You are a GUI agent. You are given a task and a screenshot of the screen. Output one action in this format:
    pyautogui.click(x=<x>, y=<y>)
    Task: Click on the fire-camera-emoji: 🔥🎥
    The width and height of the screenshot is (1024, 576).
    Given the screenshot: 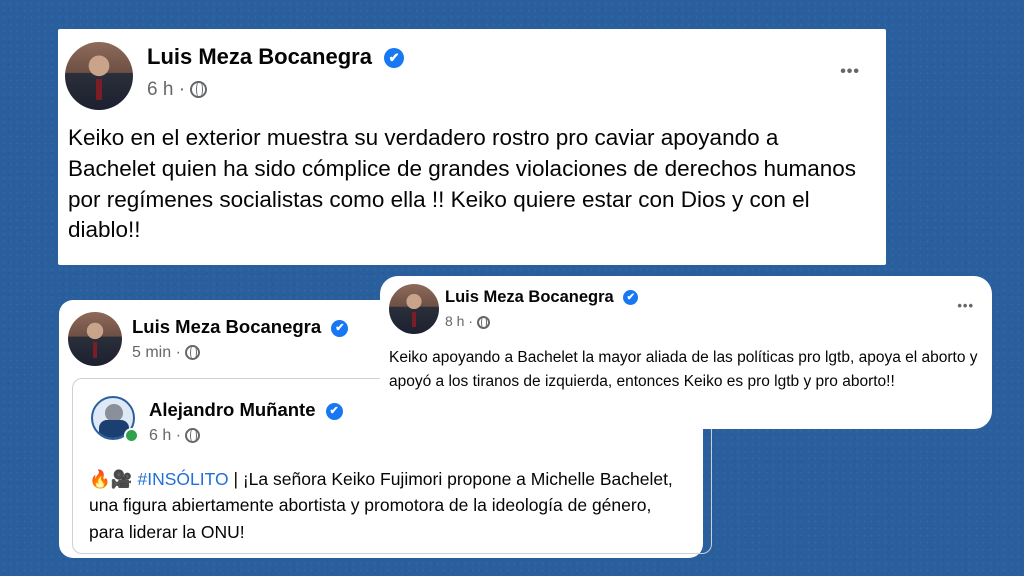 What is the action you would take?
    pyautogui.click(x=111, y=479)
    